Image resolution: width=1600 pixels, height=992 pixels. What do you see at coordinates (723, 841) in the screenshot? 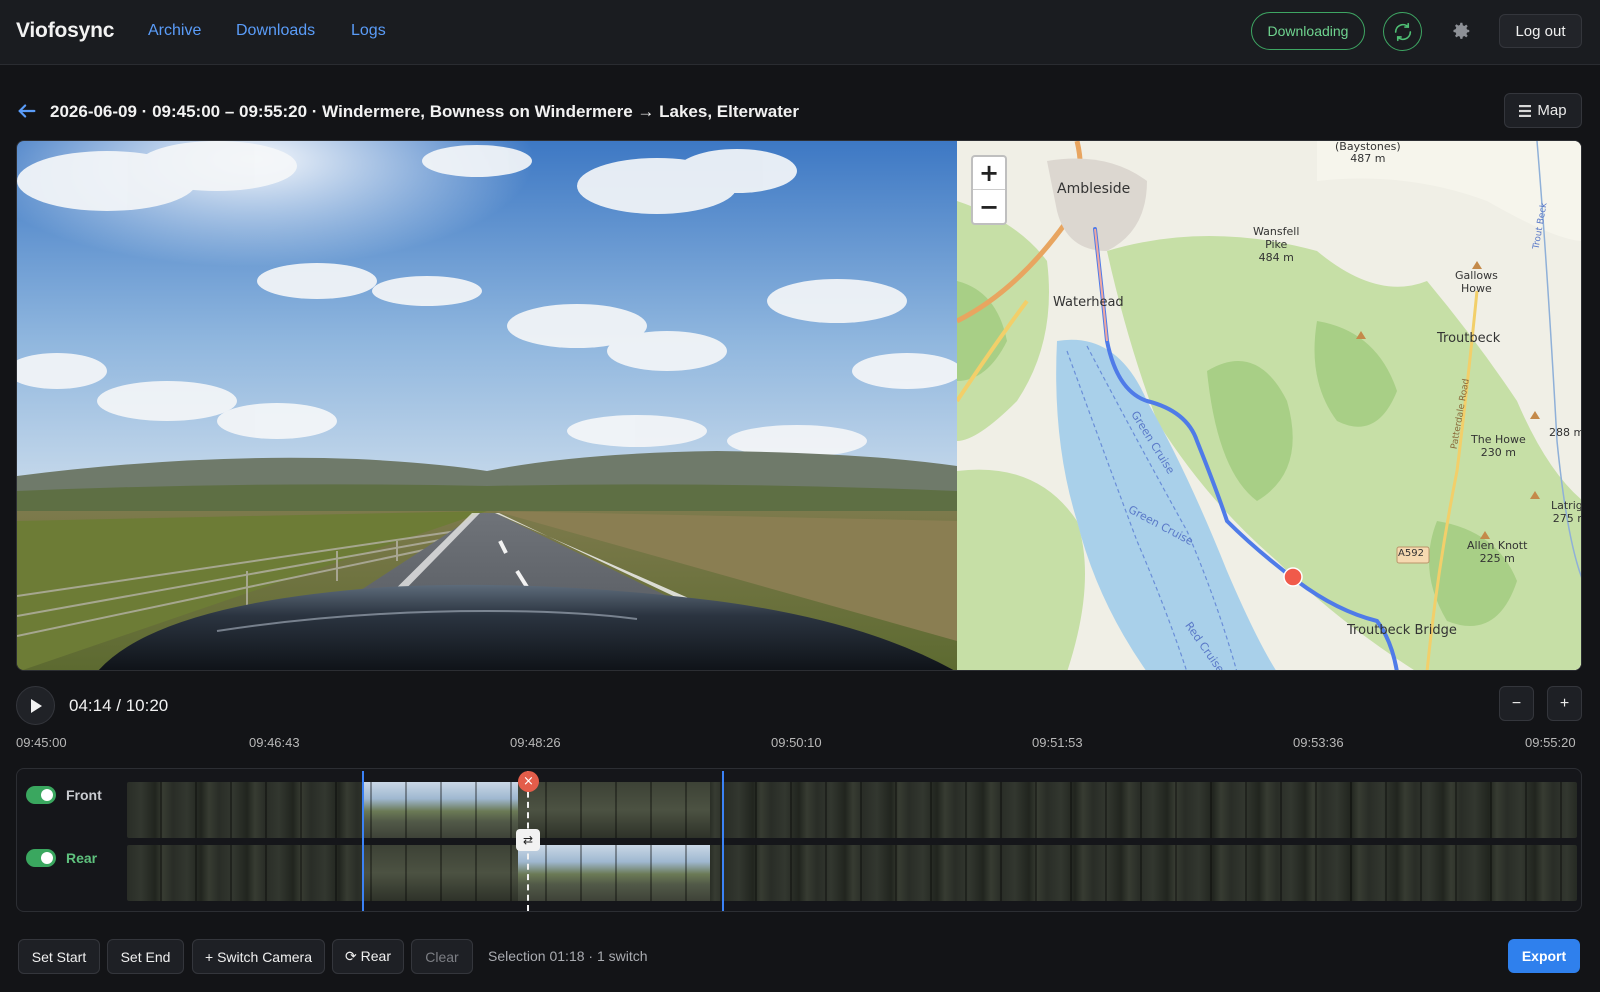
I see `selection-end-handle` at bounding box center [723, 841].